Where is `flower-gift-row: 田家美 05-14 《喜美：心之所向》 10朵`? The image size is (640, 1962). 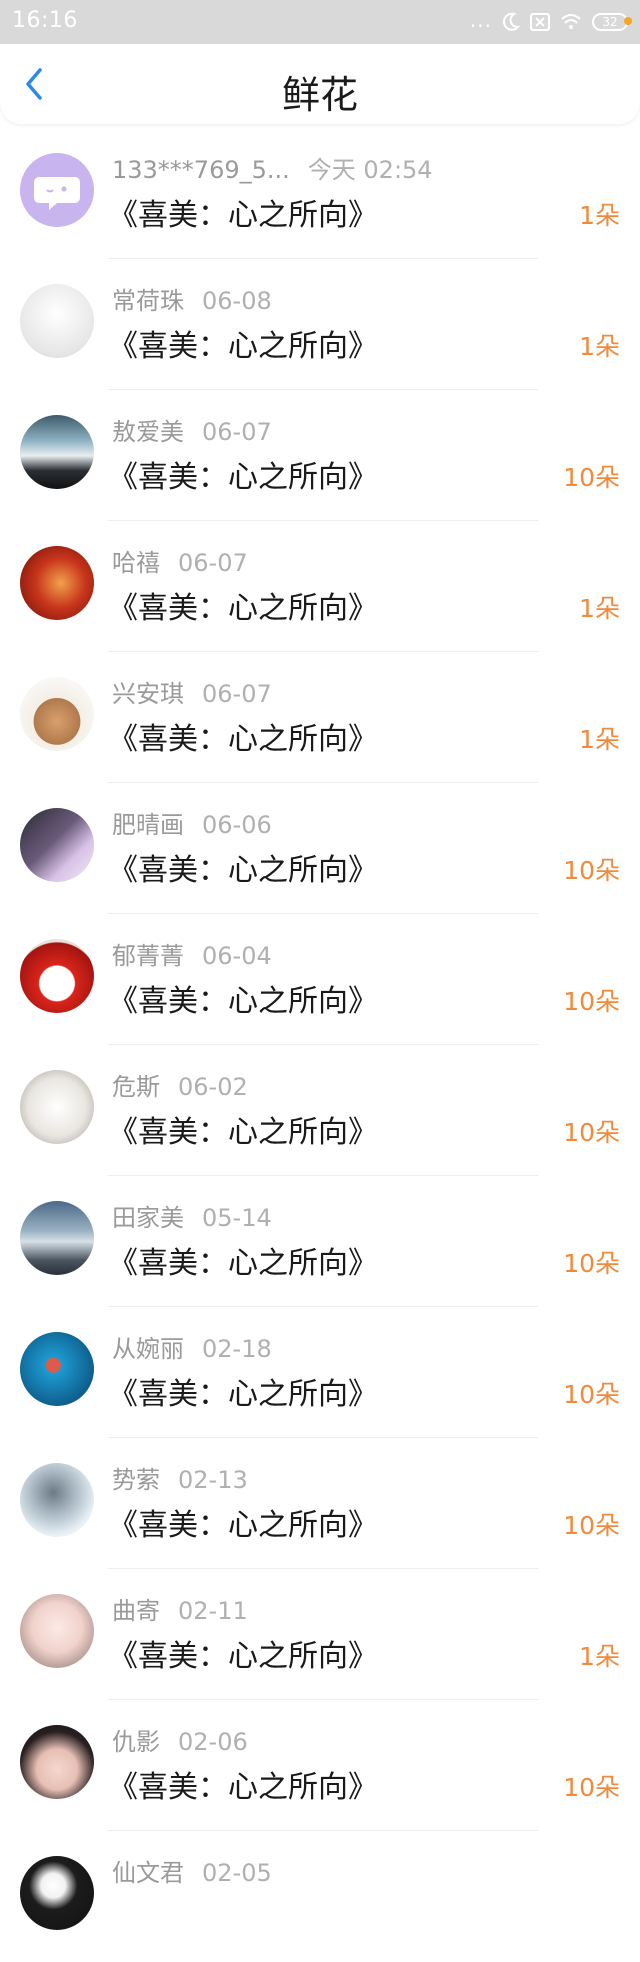 flower-gift-row: 田家美 05-14 《喜美：心之所向》 10朵 is located at coordinates (320, 1241).